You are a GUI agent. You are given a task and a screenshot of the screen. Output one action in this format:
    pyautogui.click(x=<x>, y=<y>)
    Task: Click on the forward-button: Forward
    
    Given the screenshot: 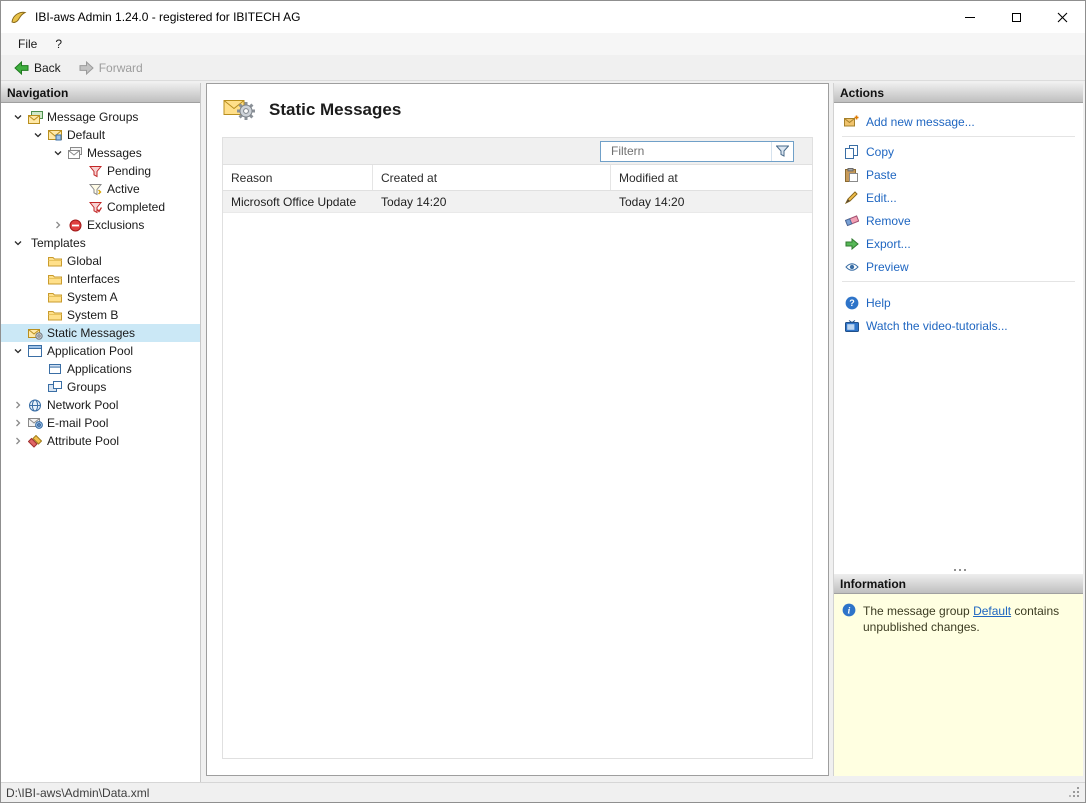 What is the action you would take?
    pyautogui.click(x=111, y=68)
    